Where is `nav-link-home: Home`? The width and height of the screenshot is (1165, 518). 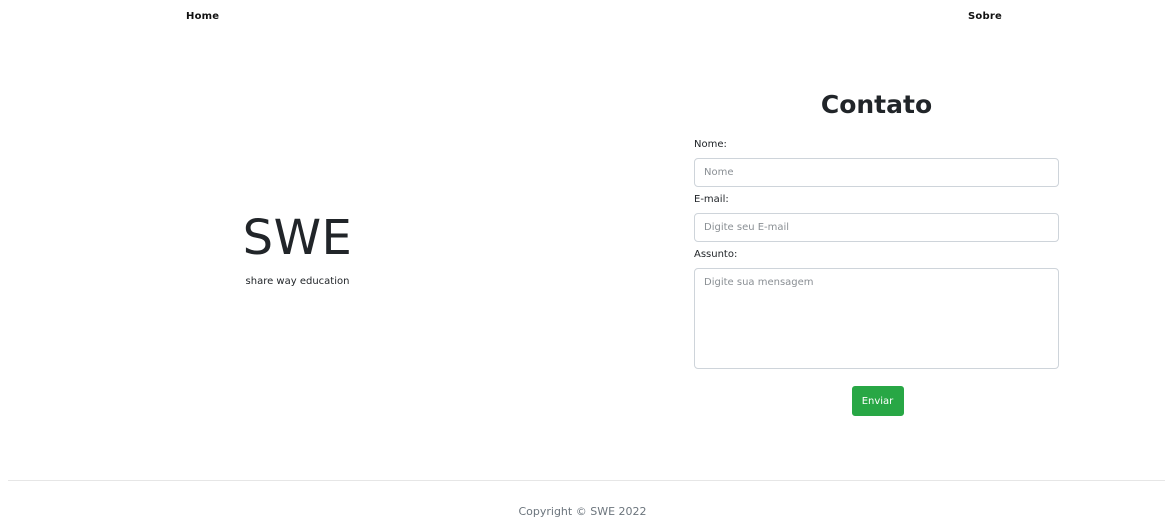 nav-link-home: Home is located at coordinates (202, 16).